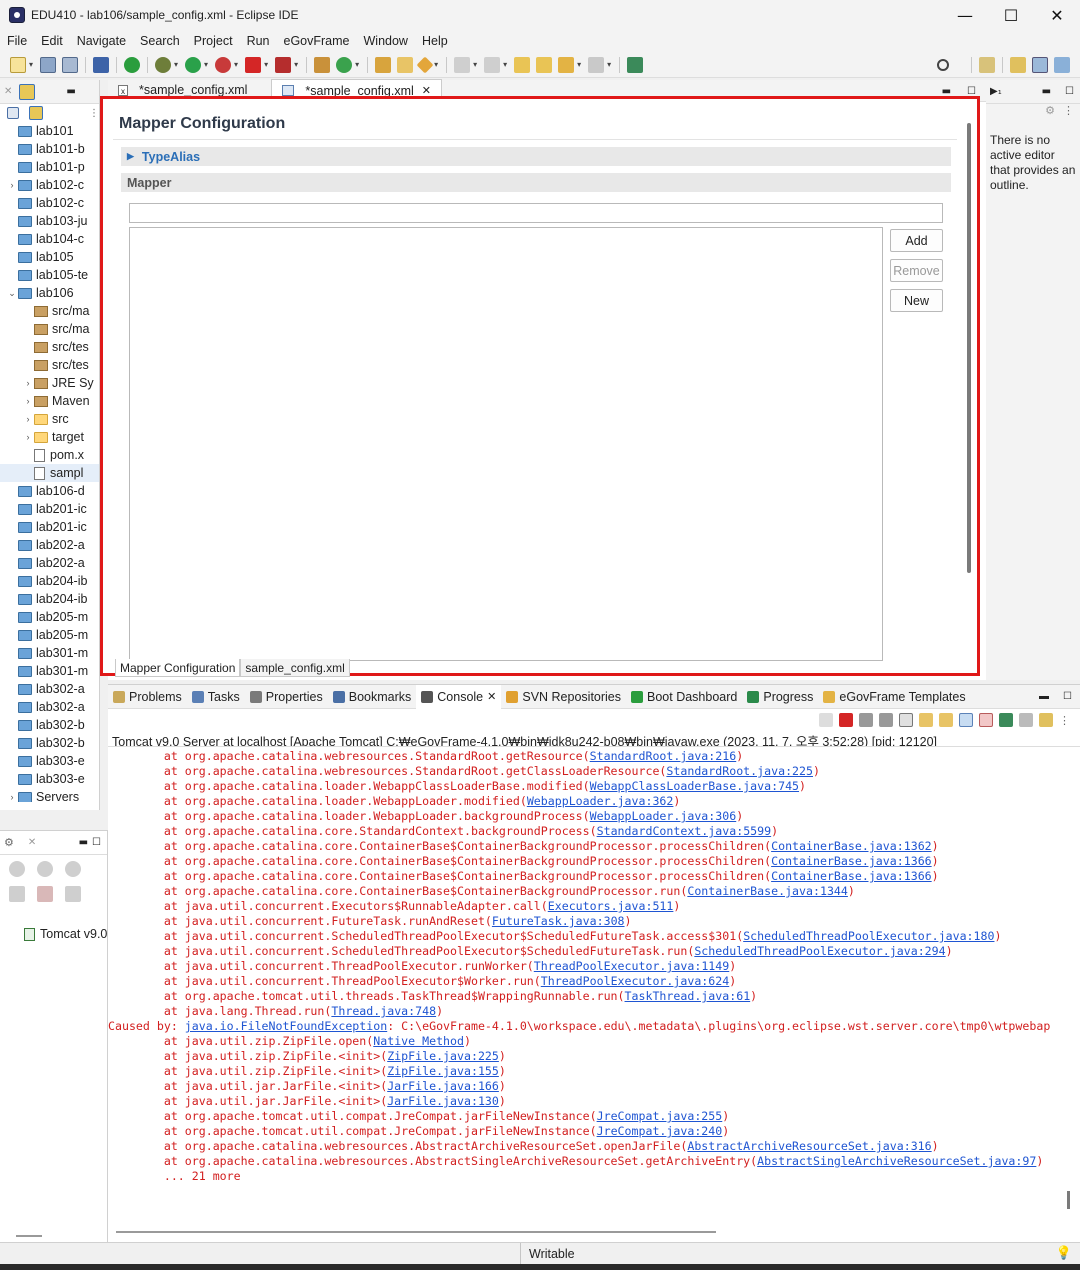  What do you see at coordinates (49, 707) in the screenshot?
I see `tree-item: lab302-a` at bounding box center [49, 707].